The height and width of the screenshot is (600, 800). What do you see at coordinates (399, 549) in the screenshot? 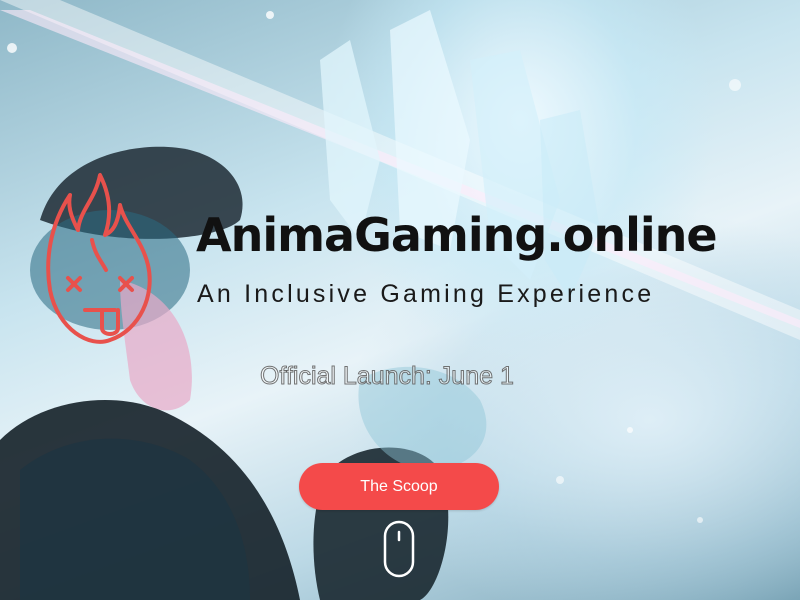
I see `mouse-scroll-icon` at bounding box center [399, 549].